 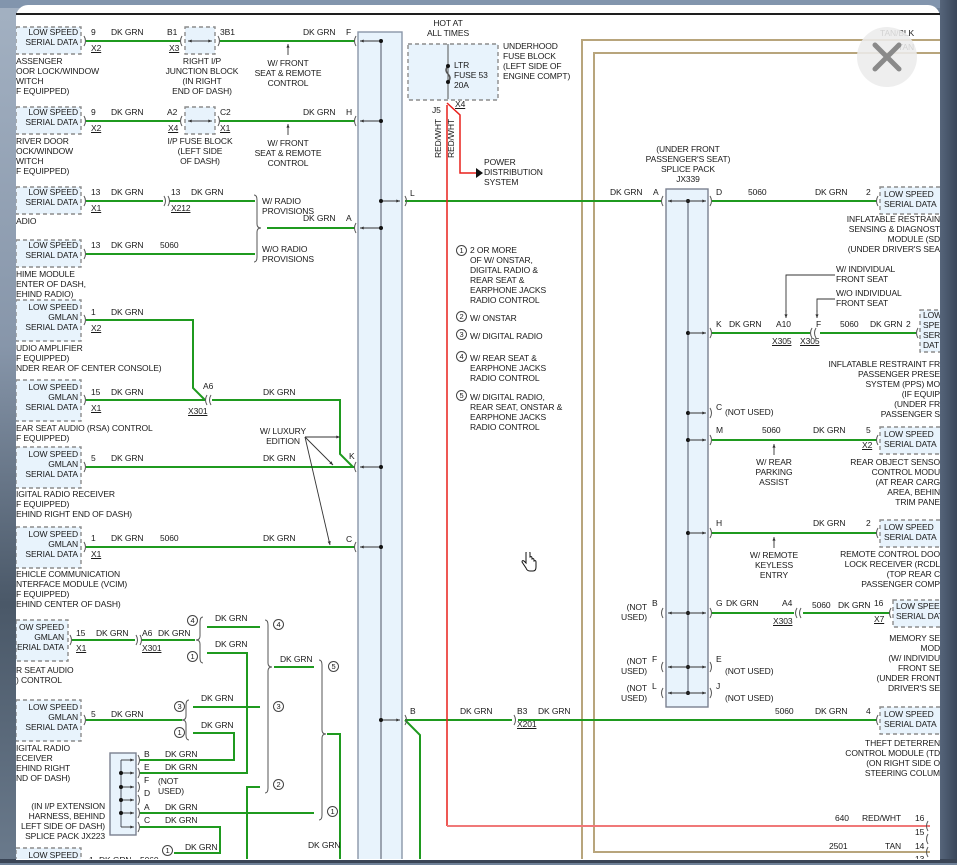 I want to click on left-r9-module-label: R SEAT AUDIO ) CONTROL, so click(x=45, y=675).